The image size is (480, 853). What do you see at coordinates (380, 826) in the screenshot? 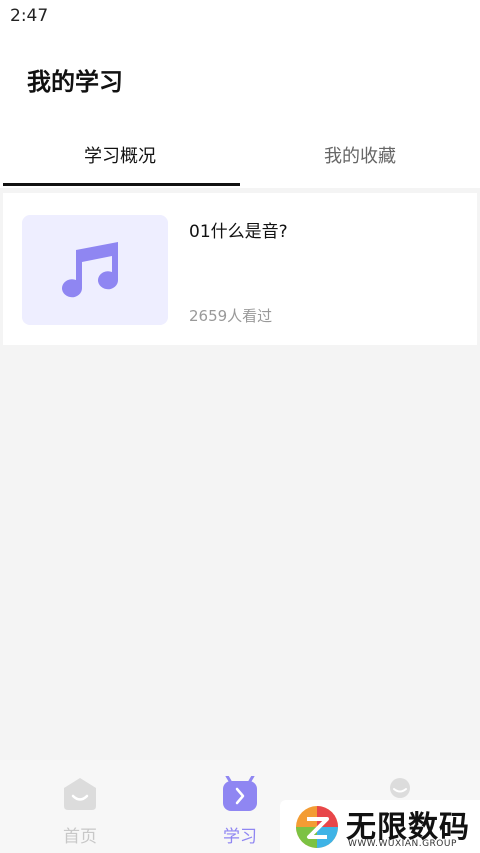
I see `watermark: 无限数码 WWW.WUXIAN.GROUP` at bounding box center [380, 826].